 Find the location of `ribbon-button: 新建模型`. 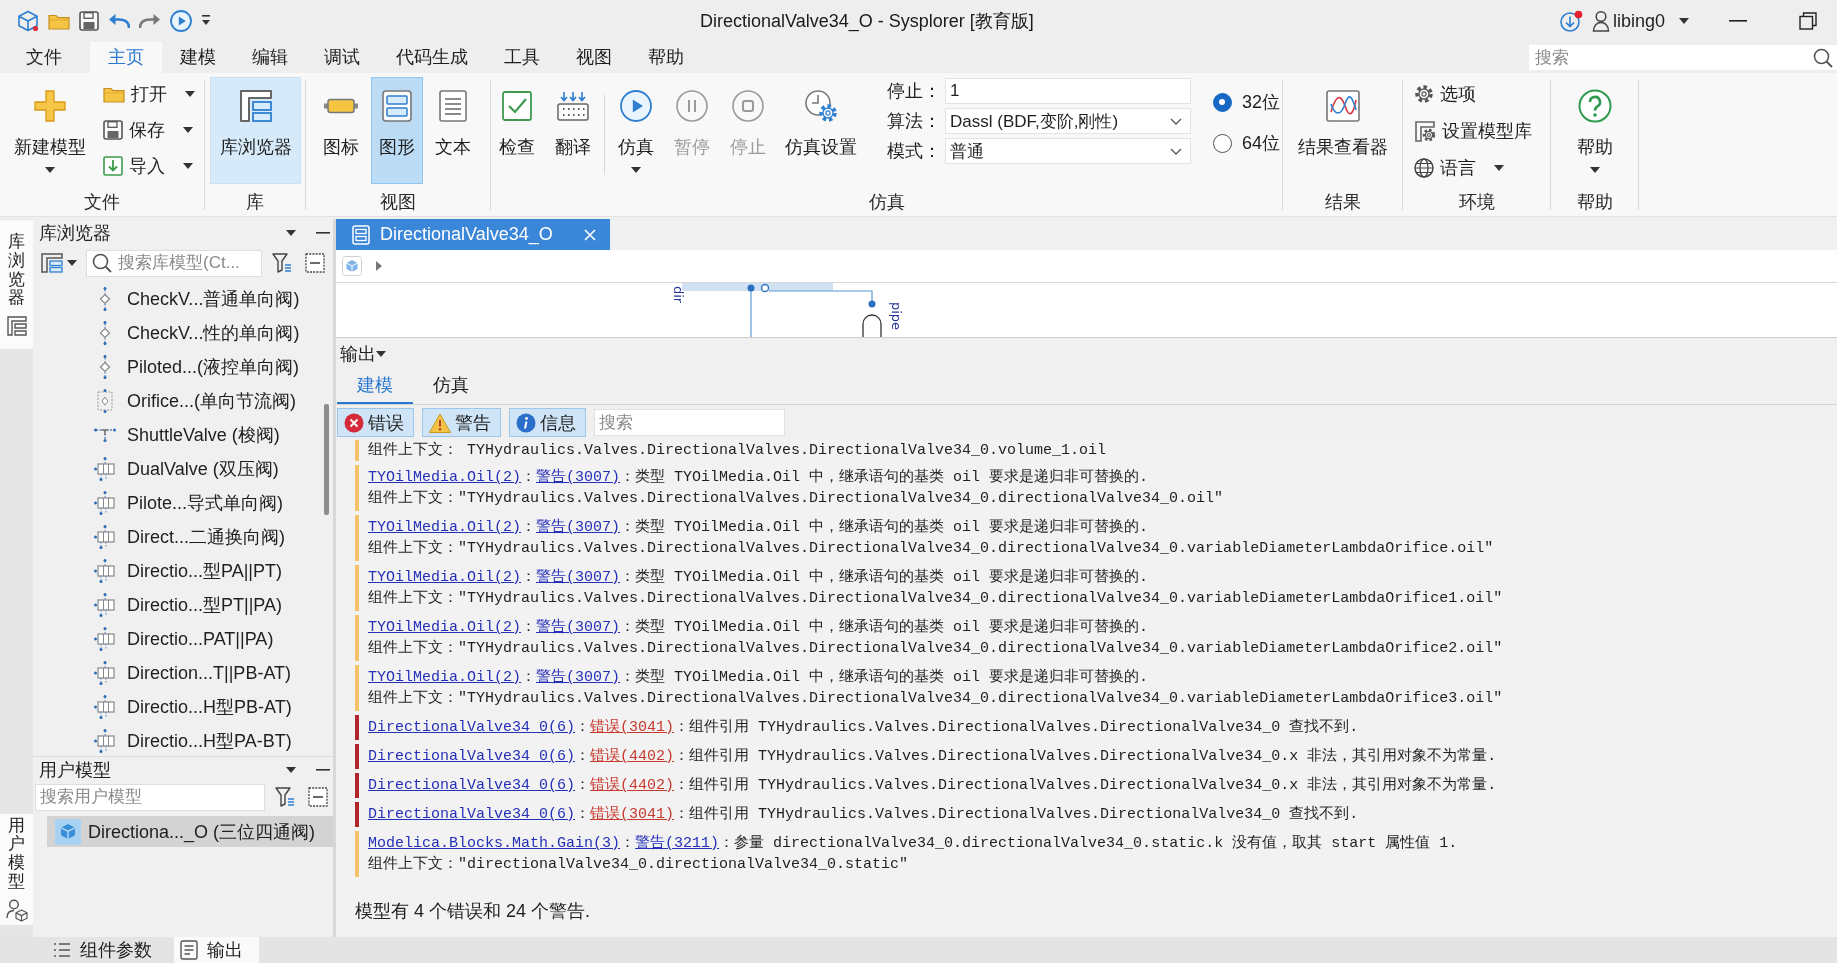

ribbon-button: 新建模型 is located at coordinates (50, 130).